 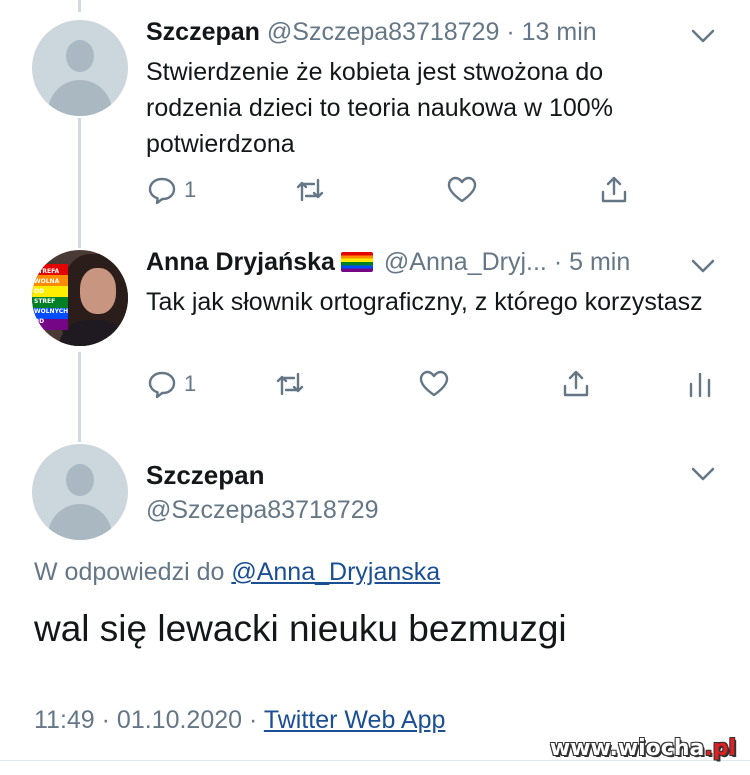 I want to click on reply-to-link: @Anna_Dryjanska, so click(x=335, y=572).